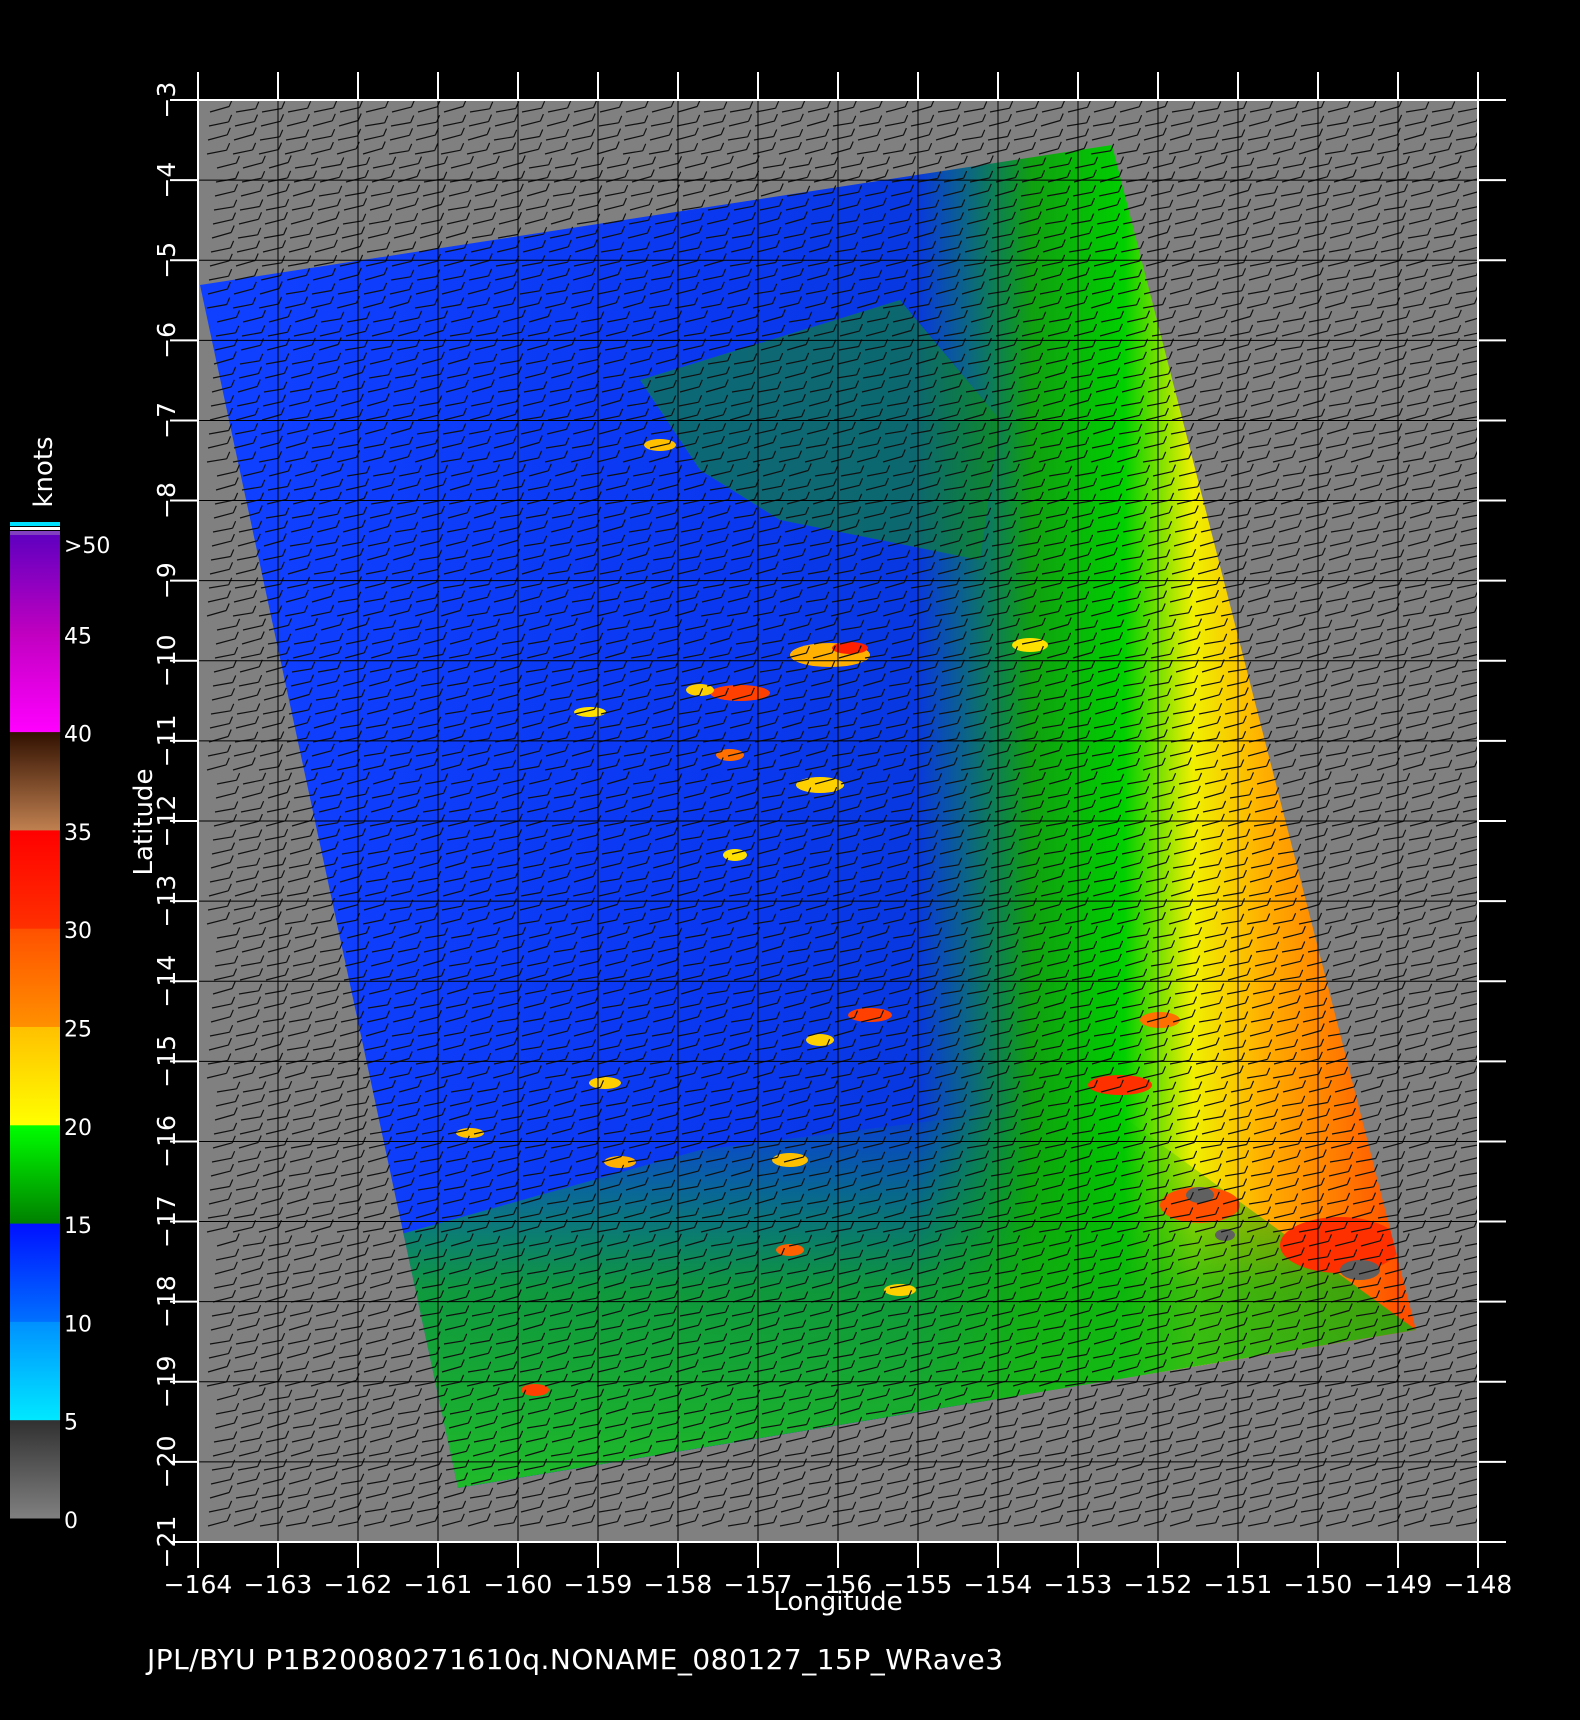 The width and height of the screenshot is (1580, 1720). I want to click on colorbar-tick-label: >50, so click(87, 546).